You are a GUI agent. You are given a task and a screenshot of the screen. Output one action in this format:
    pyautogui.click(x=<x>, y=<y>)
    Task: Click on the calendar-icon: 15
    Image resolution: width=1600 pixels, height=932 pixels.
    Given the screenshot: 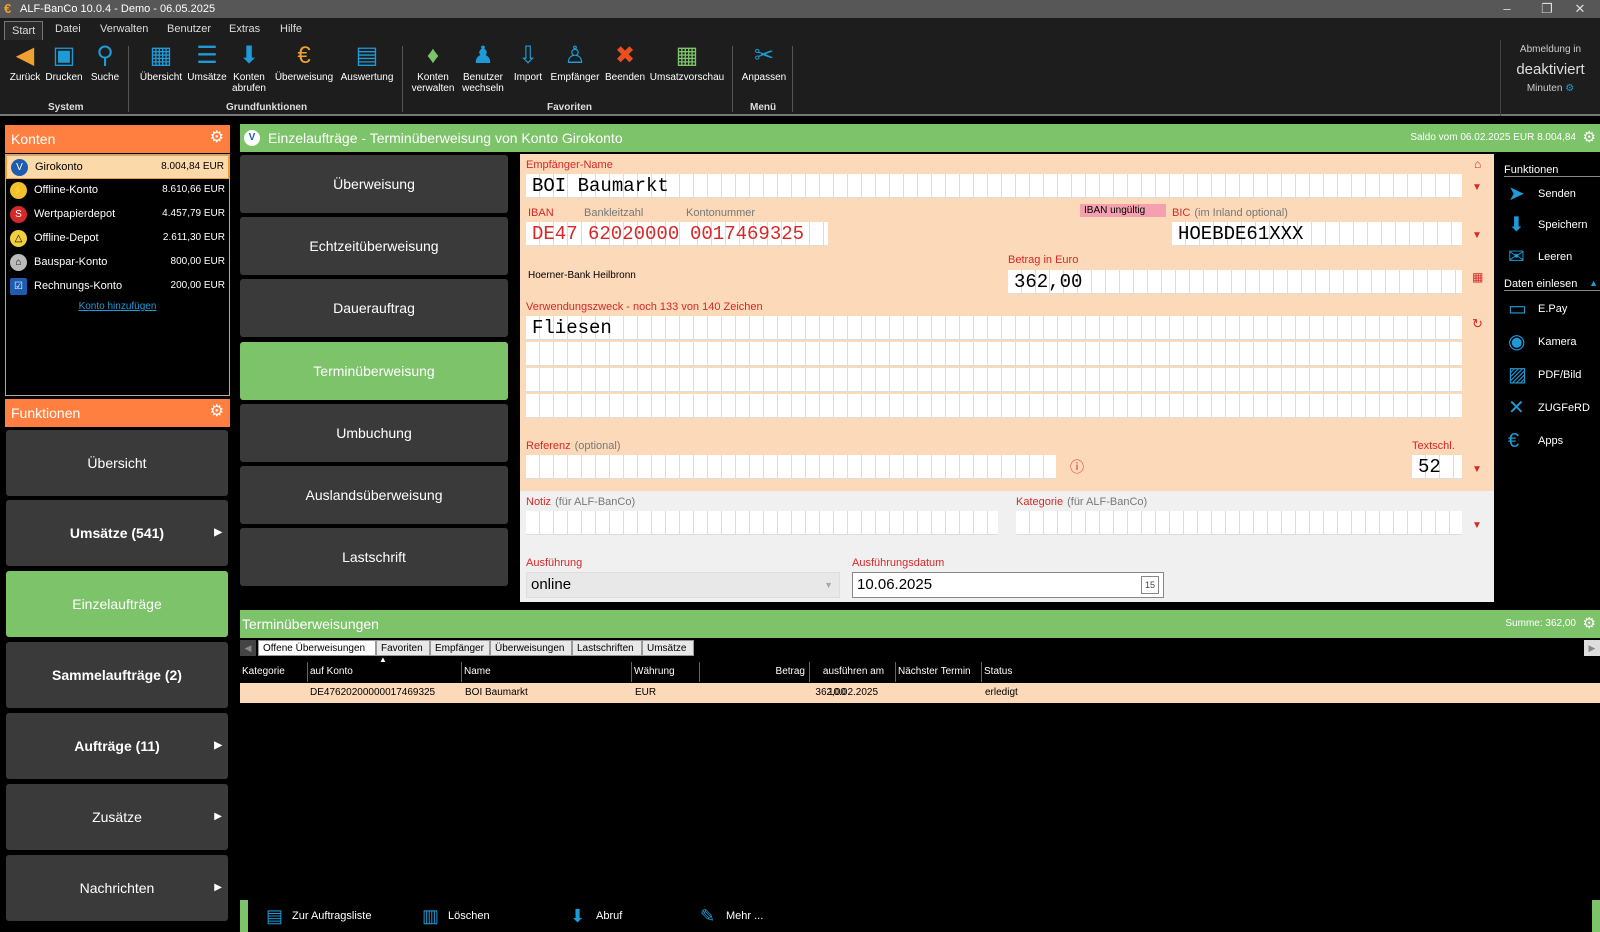 What is the action you would take?
    pyautogui.click(x=1150, y=585)
    